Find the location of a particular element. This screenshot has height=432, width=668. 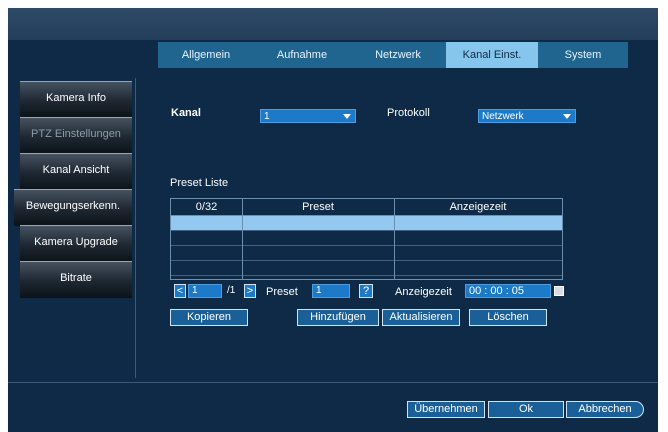

page-total: /1 is located at coordinates (231, 290).